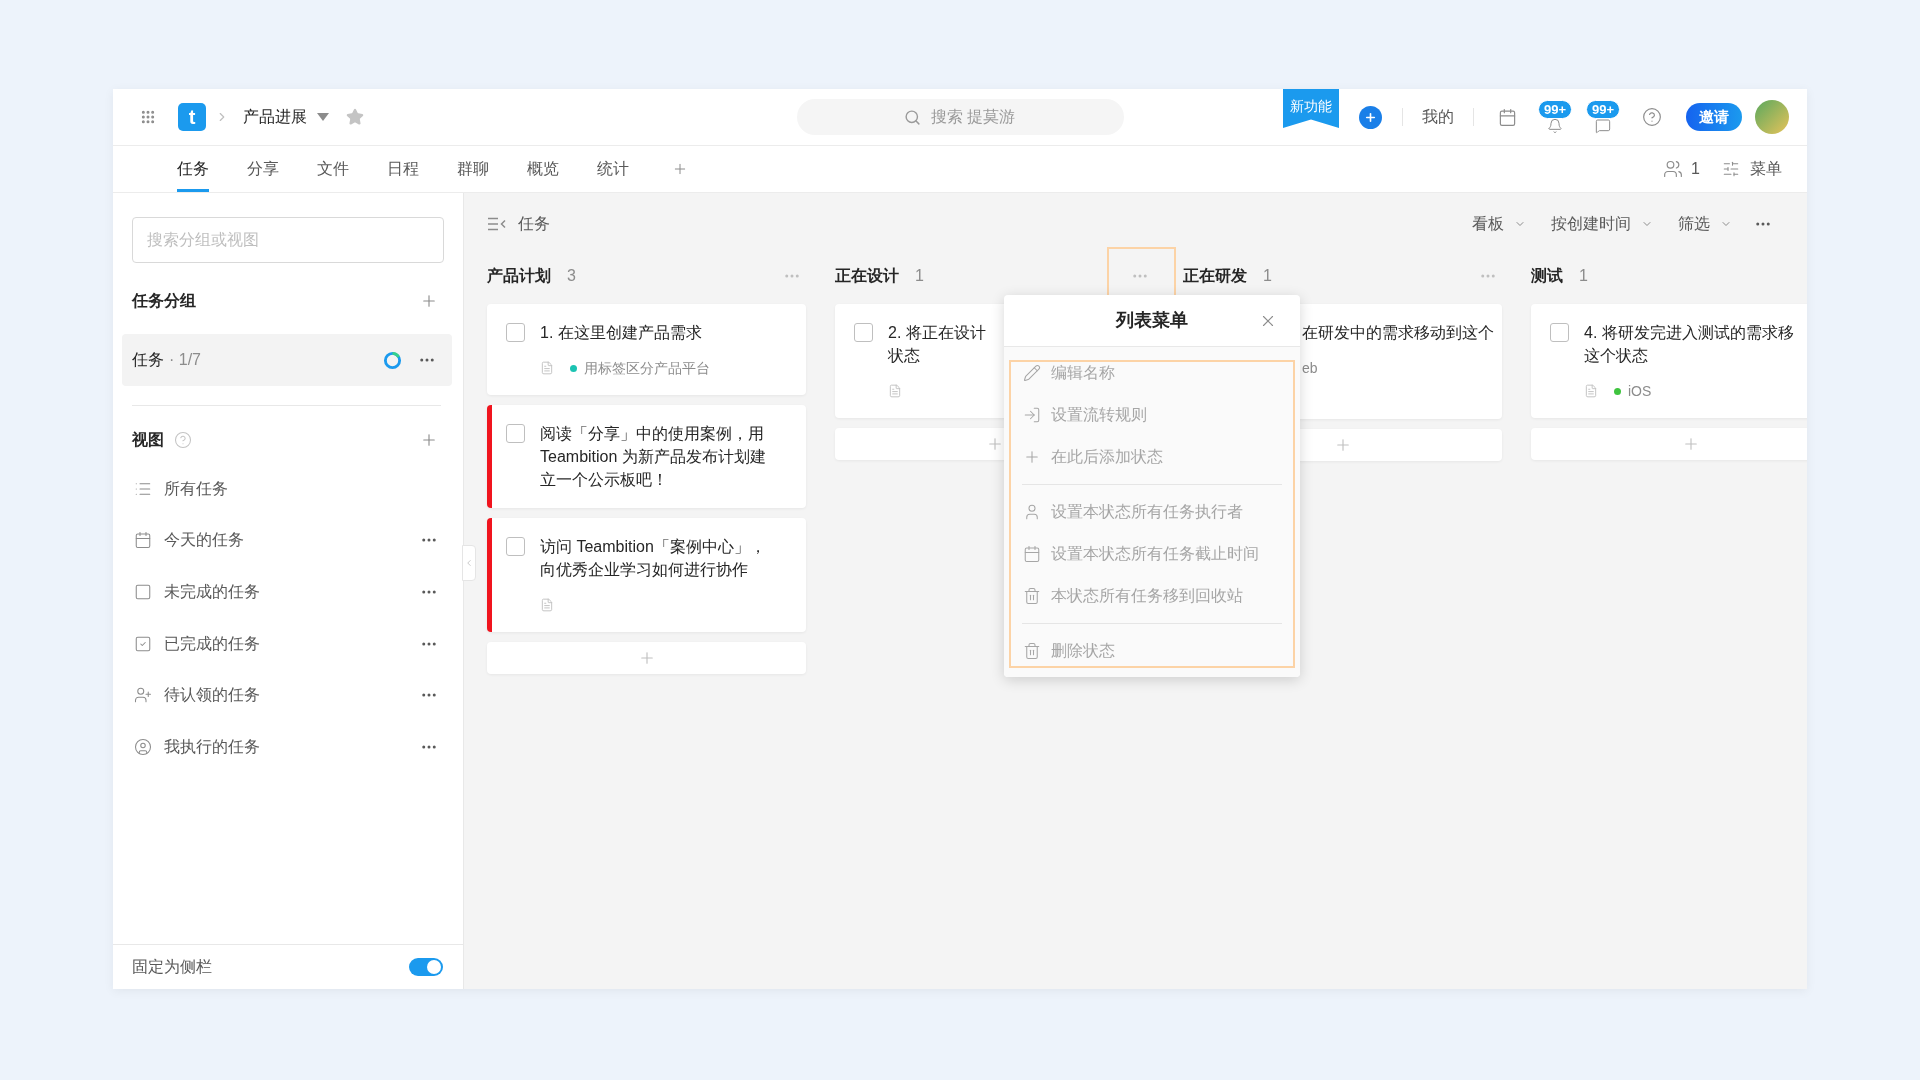  I want to click on view-dropdown: 筛选, so click(1705, 224).